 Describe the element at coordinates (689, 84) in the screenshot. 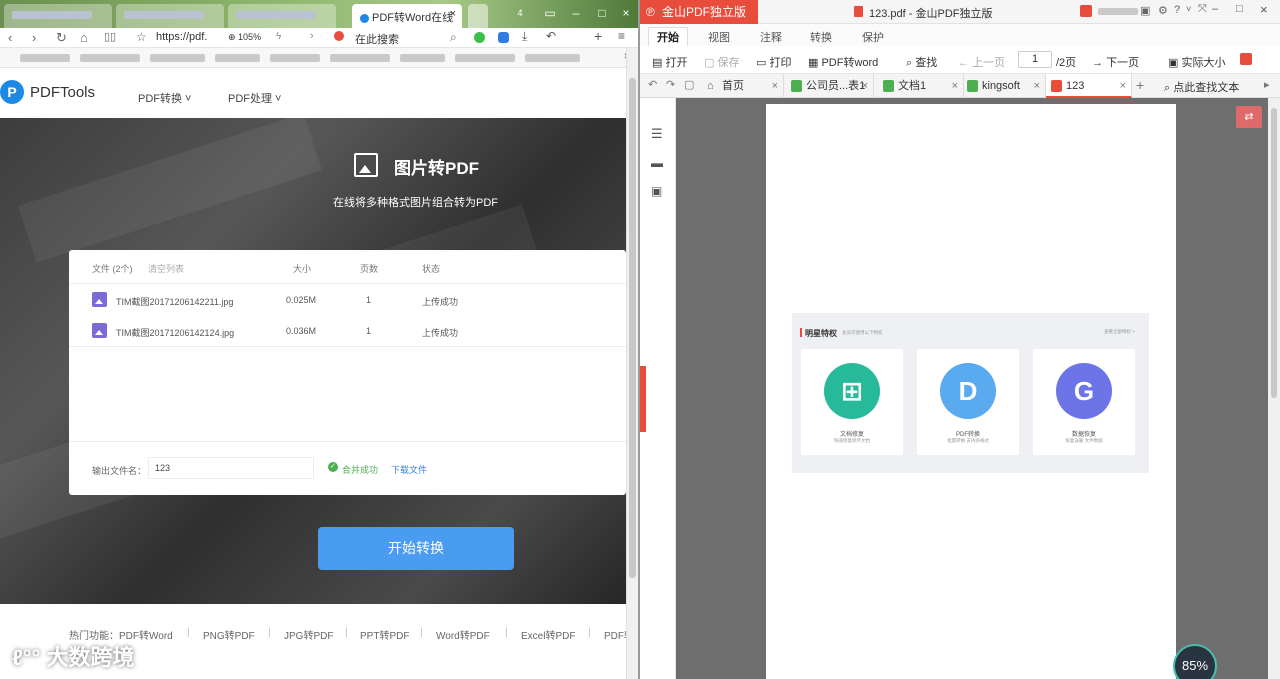

I see `save-icon: ▢` at that location.